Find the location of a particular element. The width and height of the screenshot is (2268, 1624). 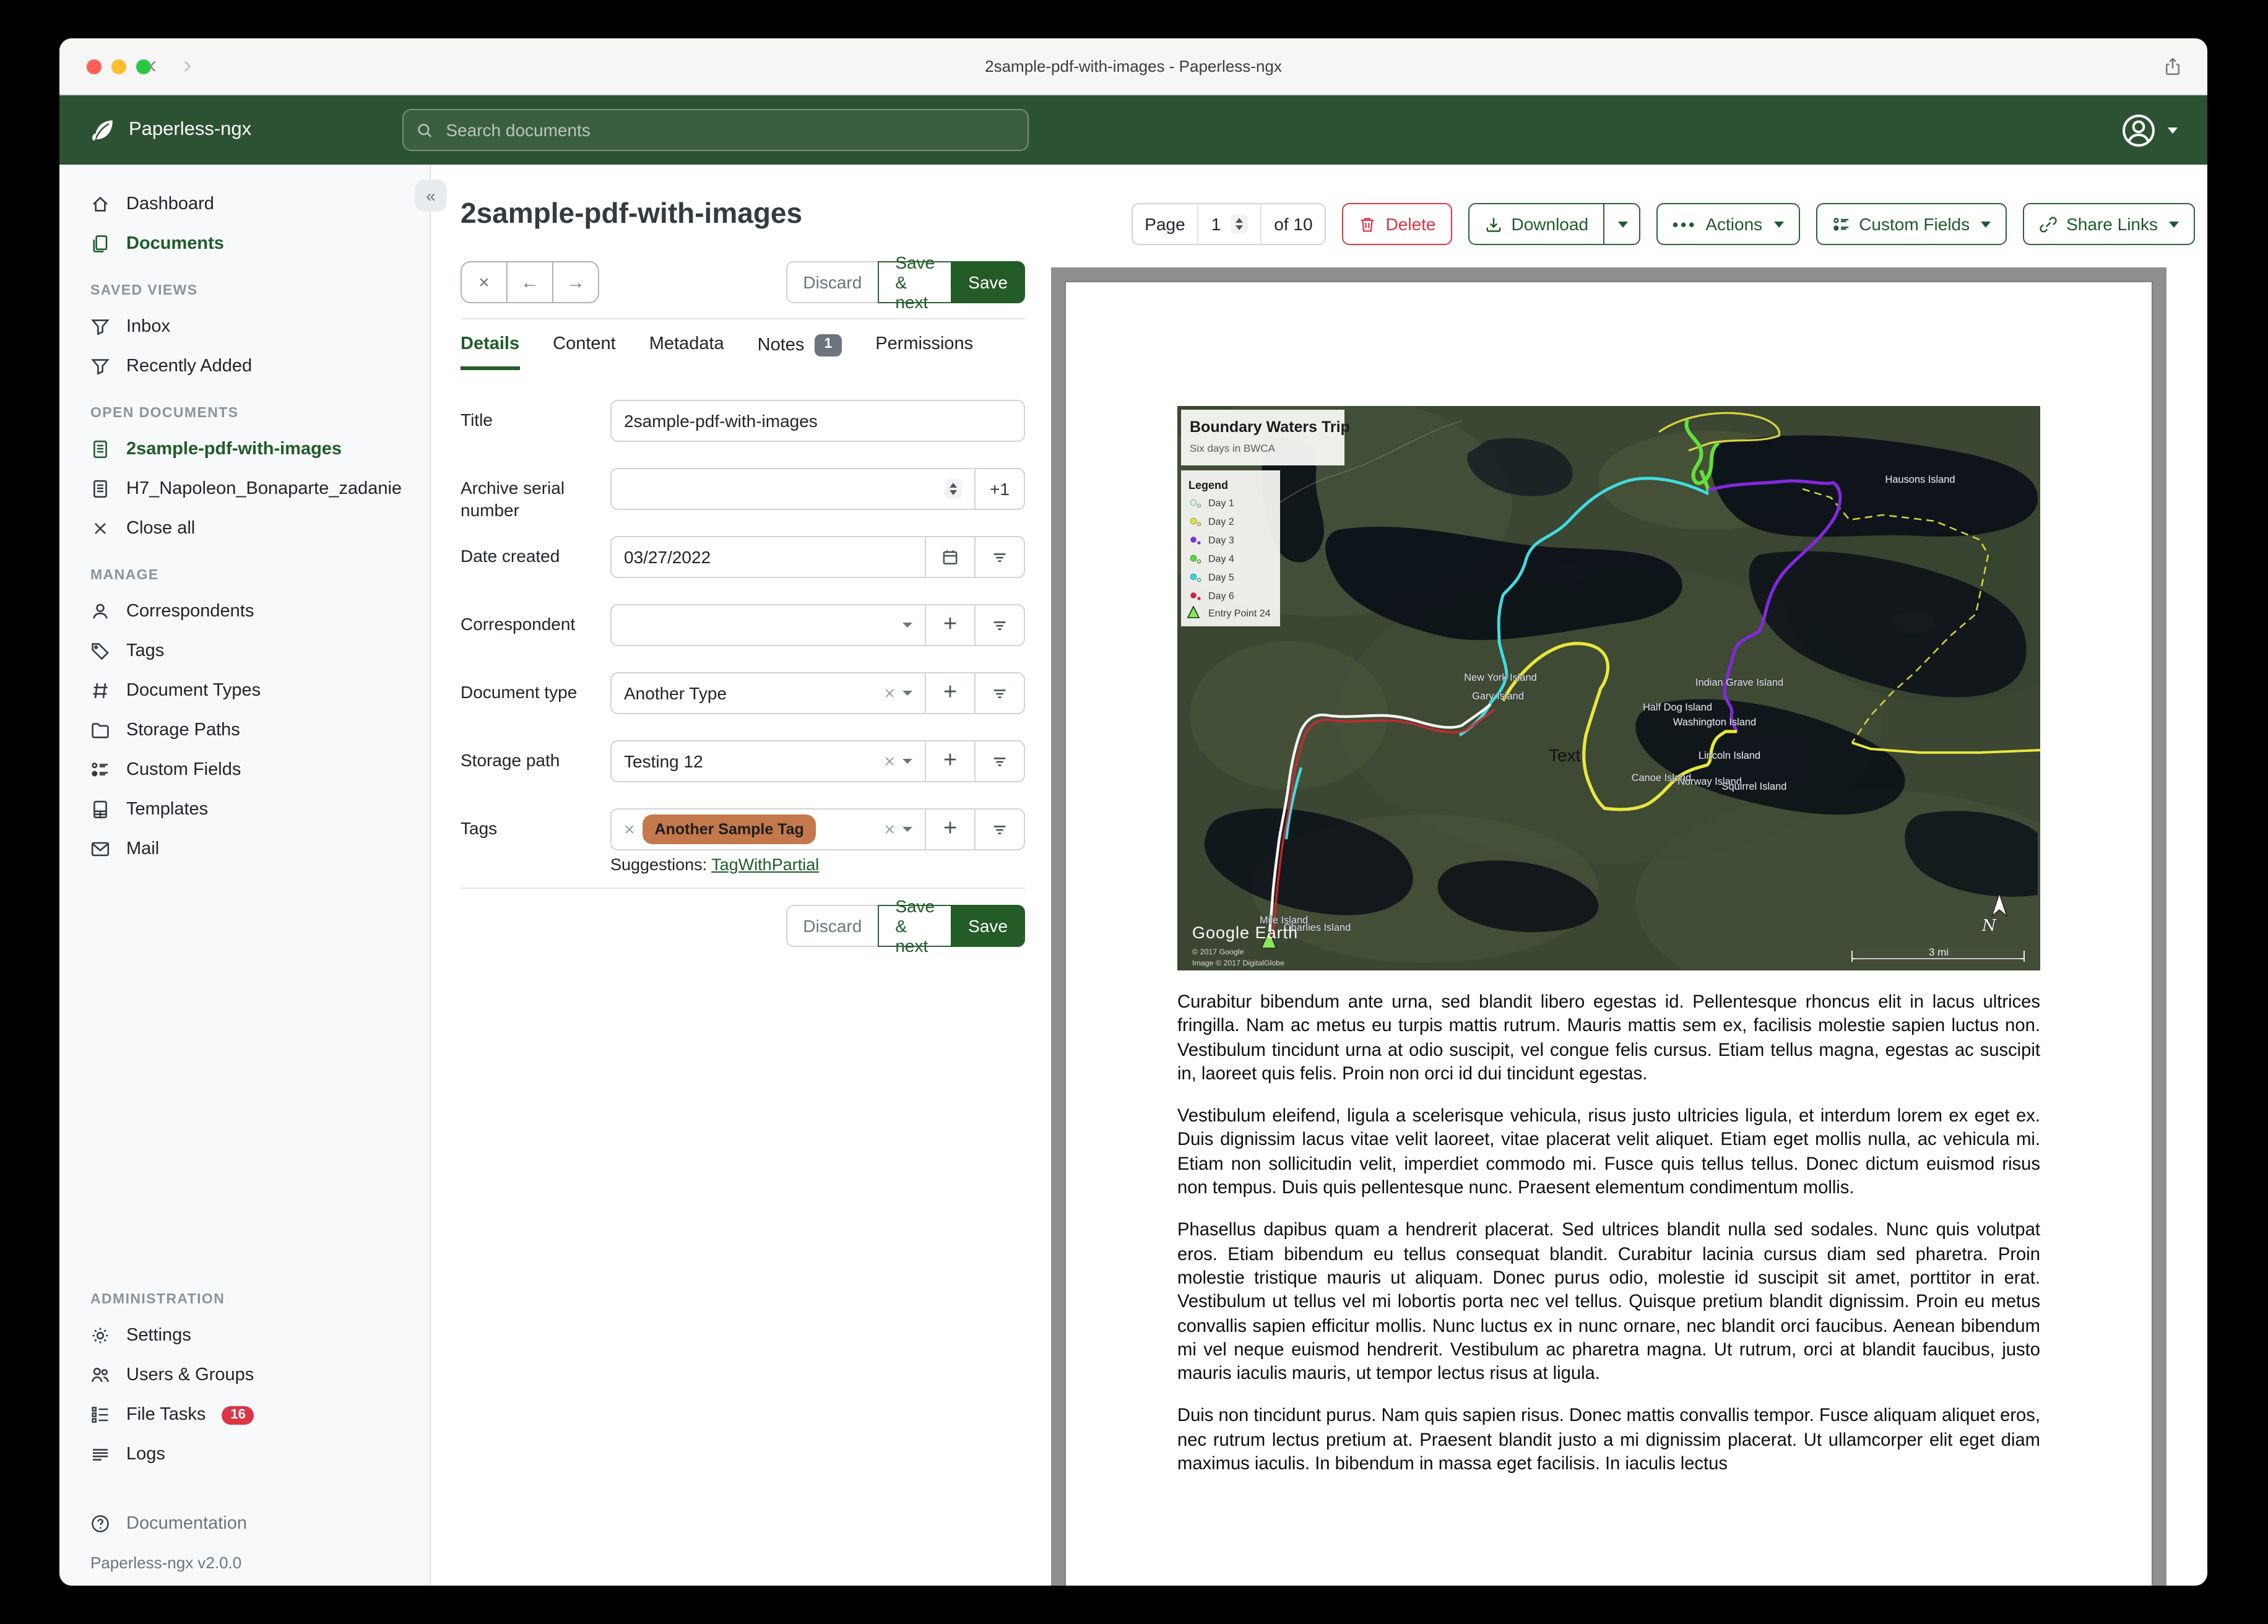

storage-path-filter-button is located at coordinates (999, 761).